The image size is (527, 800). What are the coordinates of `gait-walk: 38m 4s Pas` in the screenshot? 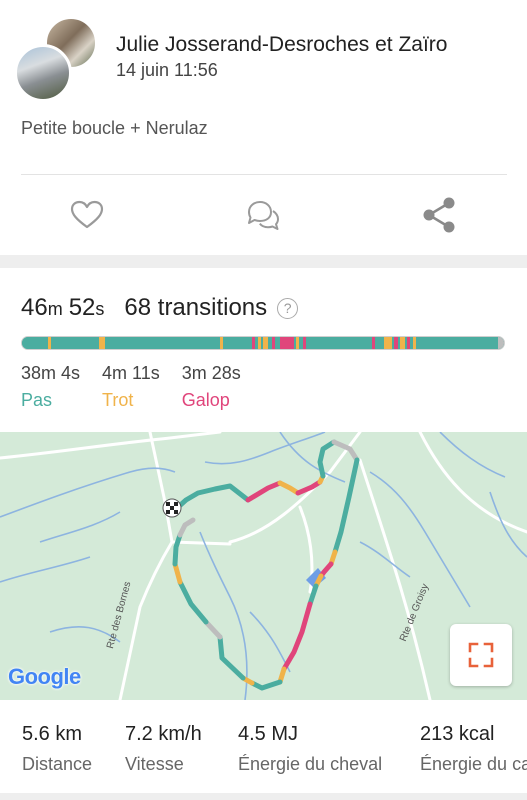 It's located at (50, 387).